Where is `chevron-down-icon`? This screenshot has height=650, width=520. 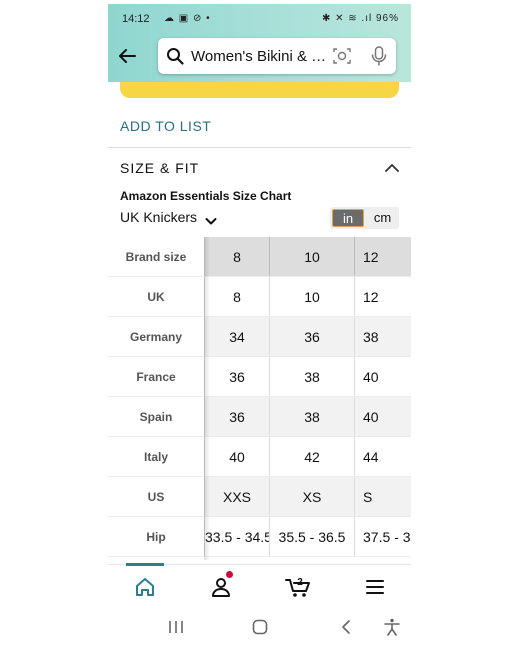
chevron-down-icon is located at coordinates (211, 219).